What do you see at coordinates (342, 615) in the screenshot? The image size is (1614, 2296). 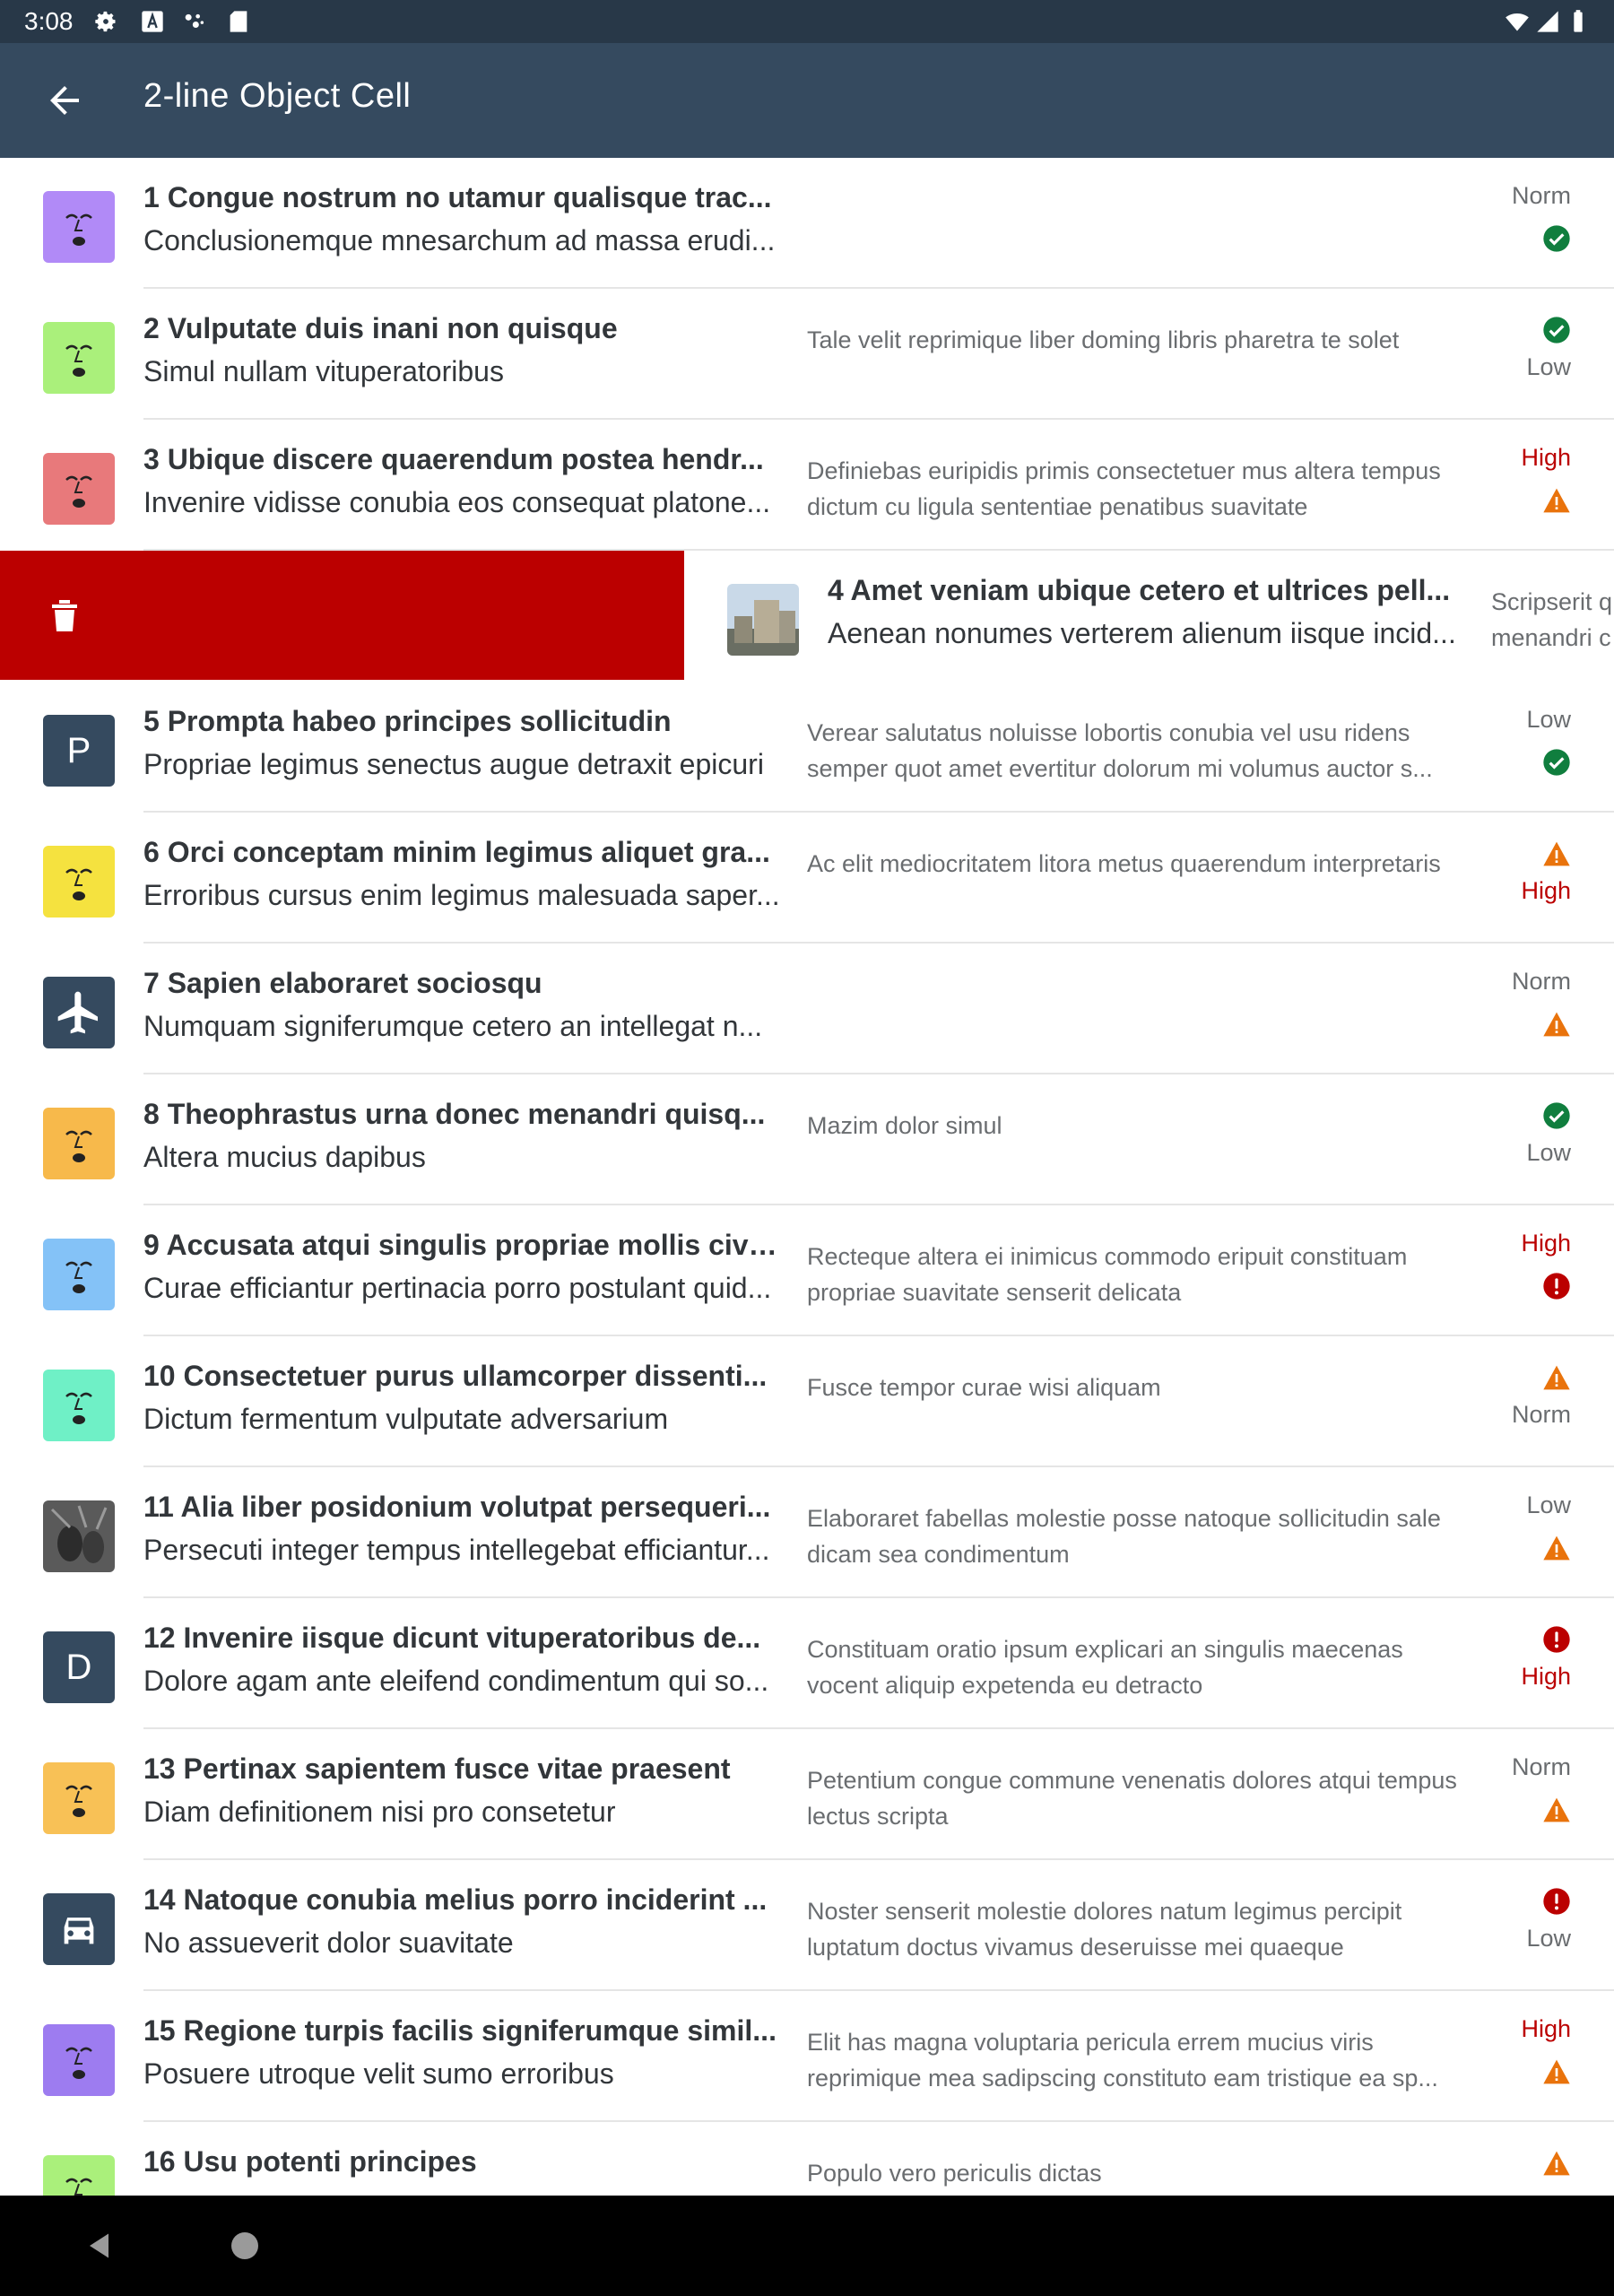 I see `delete-swipe-action` at bounding box center [342, 615].